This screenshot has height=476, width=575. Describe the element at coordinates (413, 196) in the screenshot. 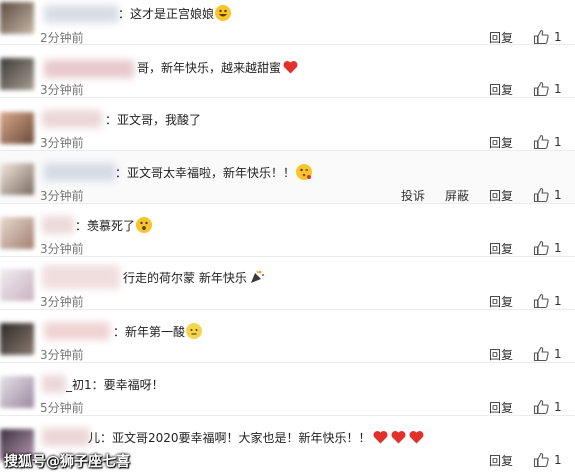

I see `report-button: 投诉` at that location.